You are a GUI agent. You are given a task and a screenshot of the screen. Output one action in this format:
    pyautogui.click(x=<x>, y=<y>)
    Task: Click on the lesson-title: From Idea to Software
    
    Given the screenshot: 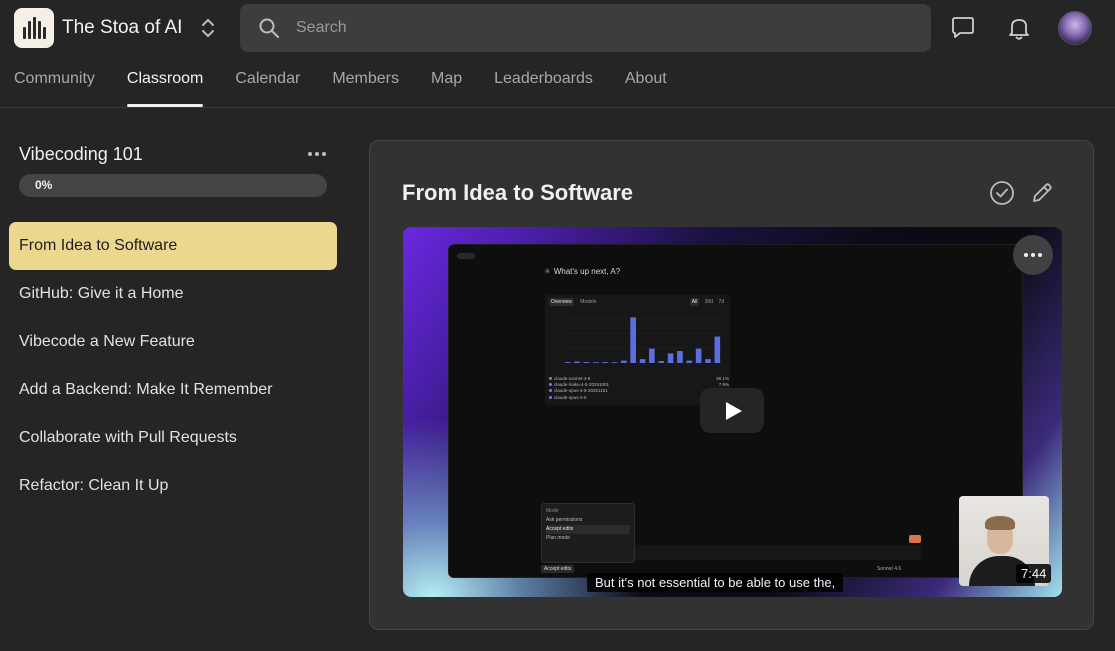 What is the action you would take?
    pyautogui.click(x=518, y=192)
    